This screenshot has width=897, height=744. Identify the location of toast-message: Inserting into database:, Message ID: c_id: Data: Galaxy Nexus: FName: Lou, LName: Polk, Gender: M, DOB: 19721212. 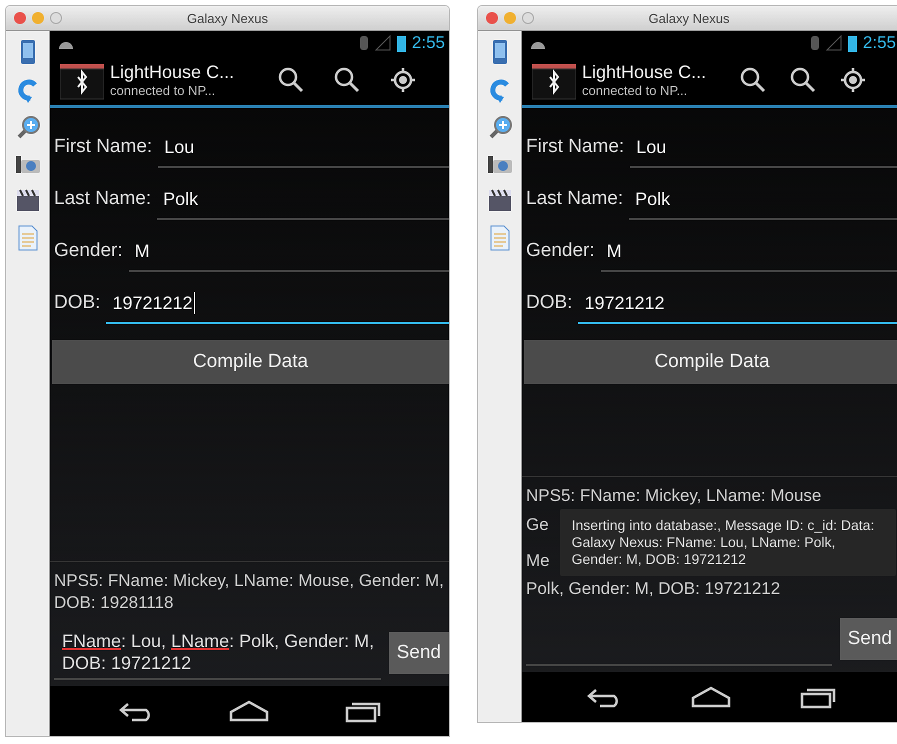
(728, 542).